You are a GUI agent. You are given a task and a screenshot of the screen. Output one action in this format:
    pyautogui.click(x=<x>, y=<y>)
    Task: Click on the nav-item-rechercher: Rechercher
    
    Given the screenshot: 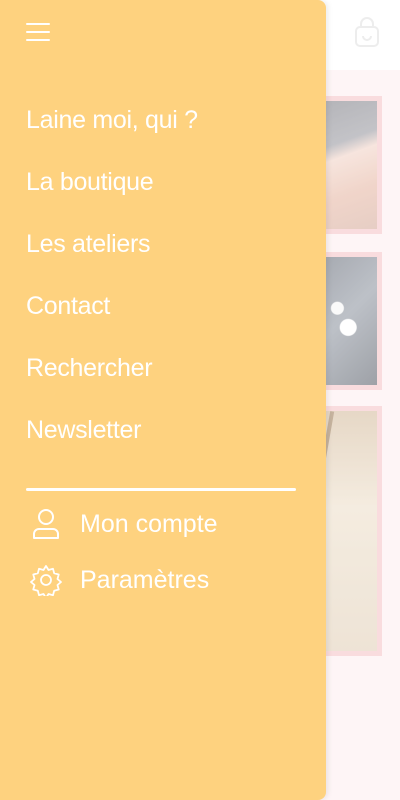 What is the action you would take?
    pyautogui.click(x=166, y=375)
    